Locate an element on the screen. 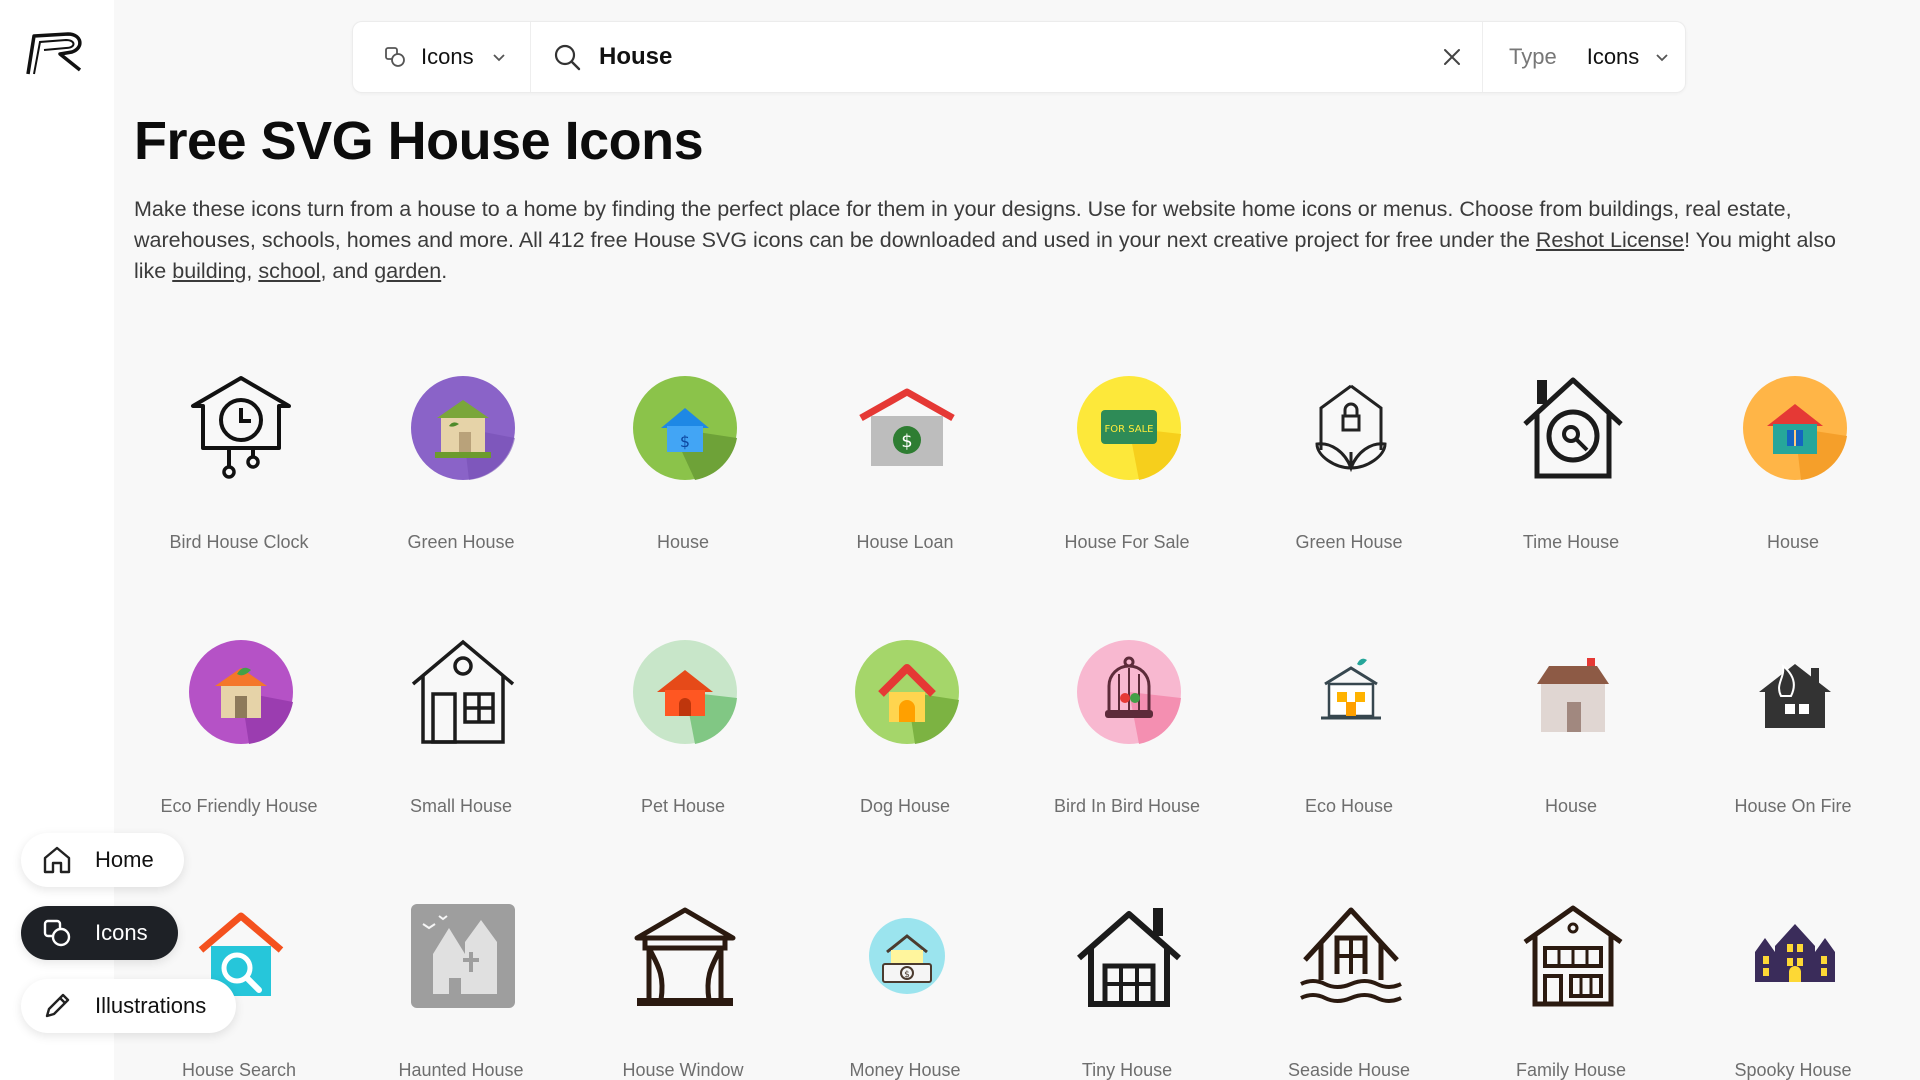 The image size is (1920, 1080). search-bar: Icons Type Icons is located at coordinates (1019, 57).